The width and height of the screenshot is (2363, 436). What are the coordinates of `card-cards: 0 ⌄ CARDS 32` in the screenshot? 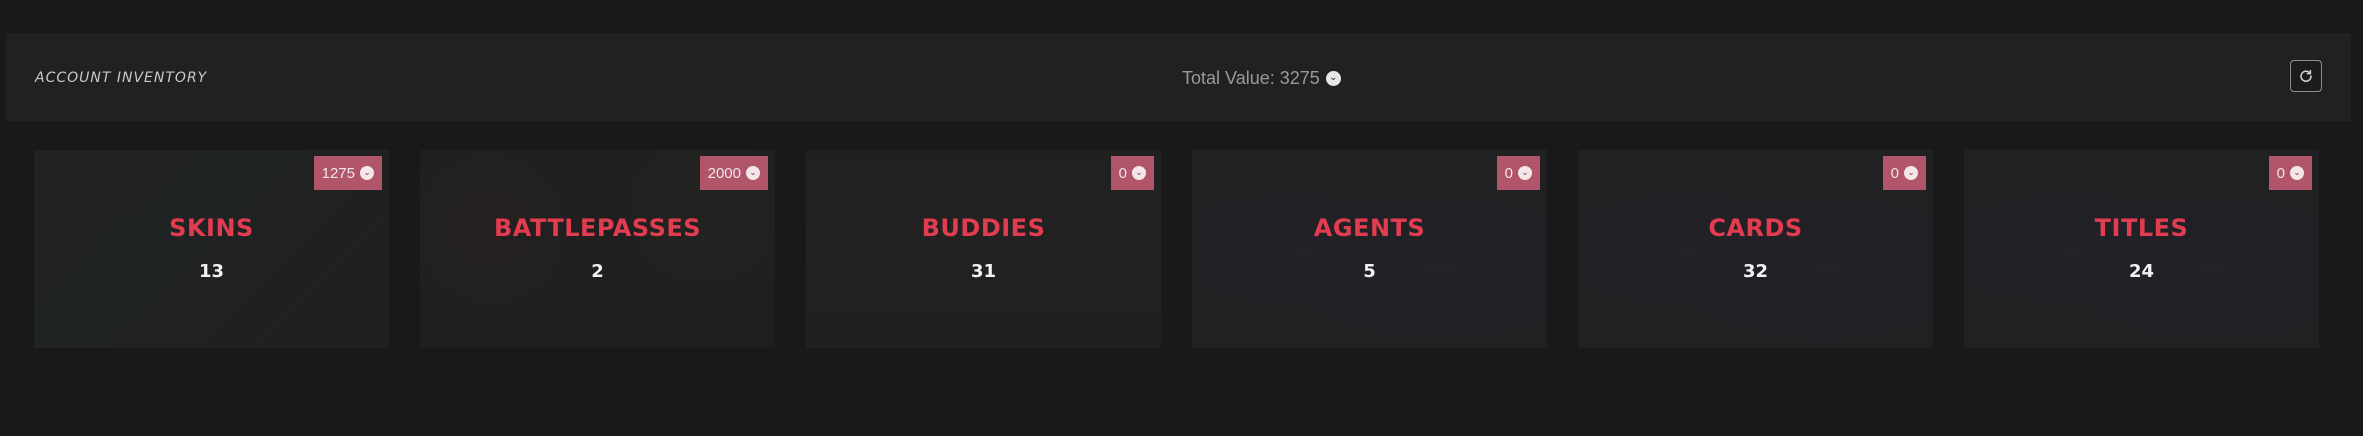 It's located at (1755, 249).